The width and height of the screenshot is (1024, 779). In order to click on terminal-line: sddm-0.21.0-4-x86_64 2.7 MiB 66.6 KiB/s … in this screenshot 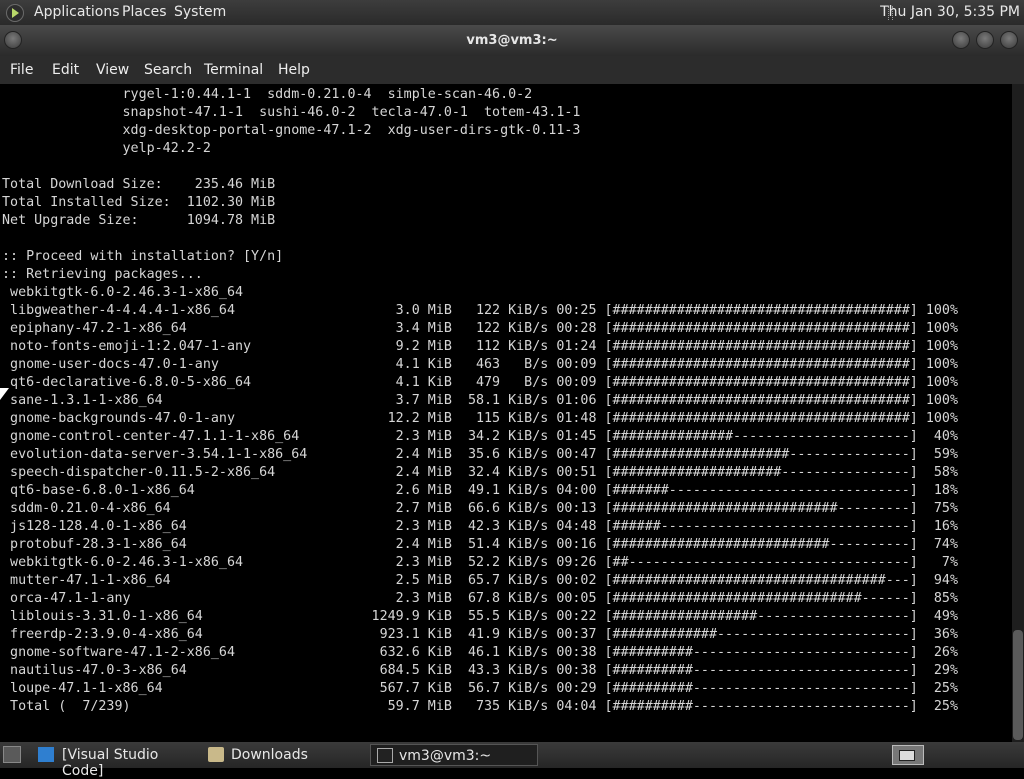, I will do `click(480, 508)`.